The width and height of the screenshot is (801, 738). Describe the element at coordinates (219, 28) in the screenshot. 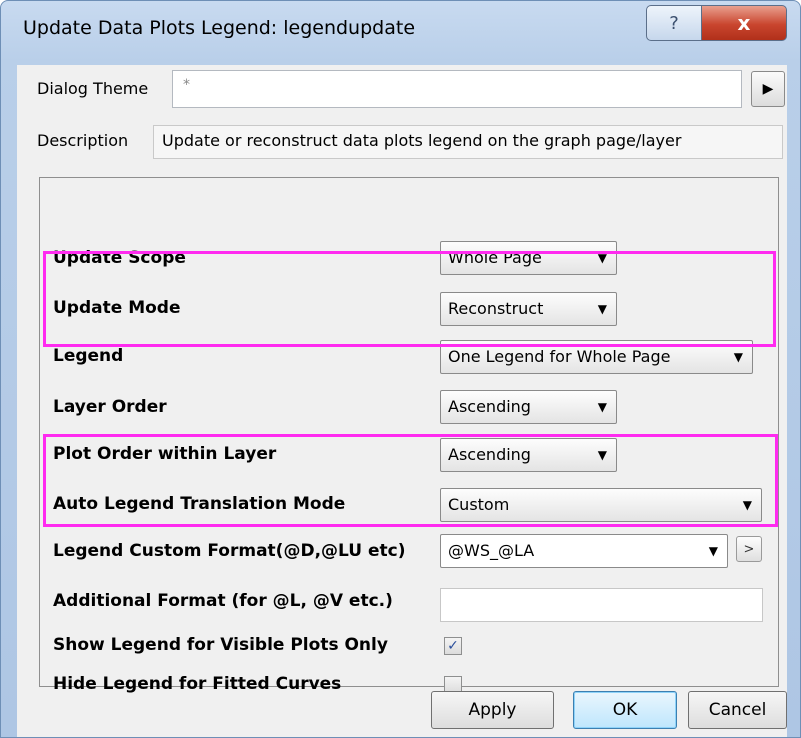

I see `window-title: Update Data Plots Legend: legendupdate` at that location.